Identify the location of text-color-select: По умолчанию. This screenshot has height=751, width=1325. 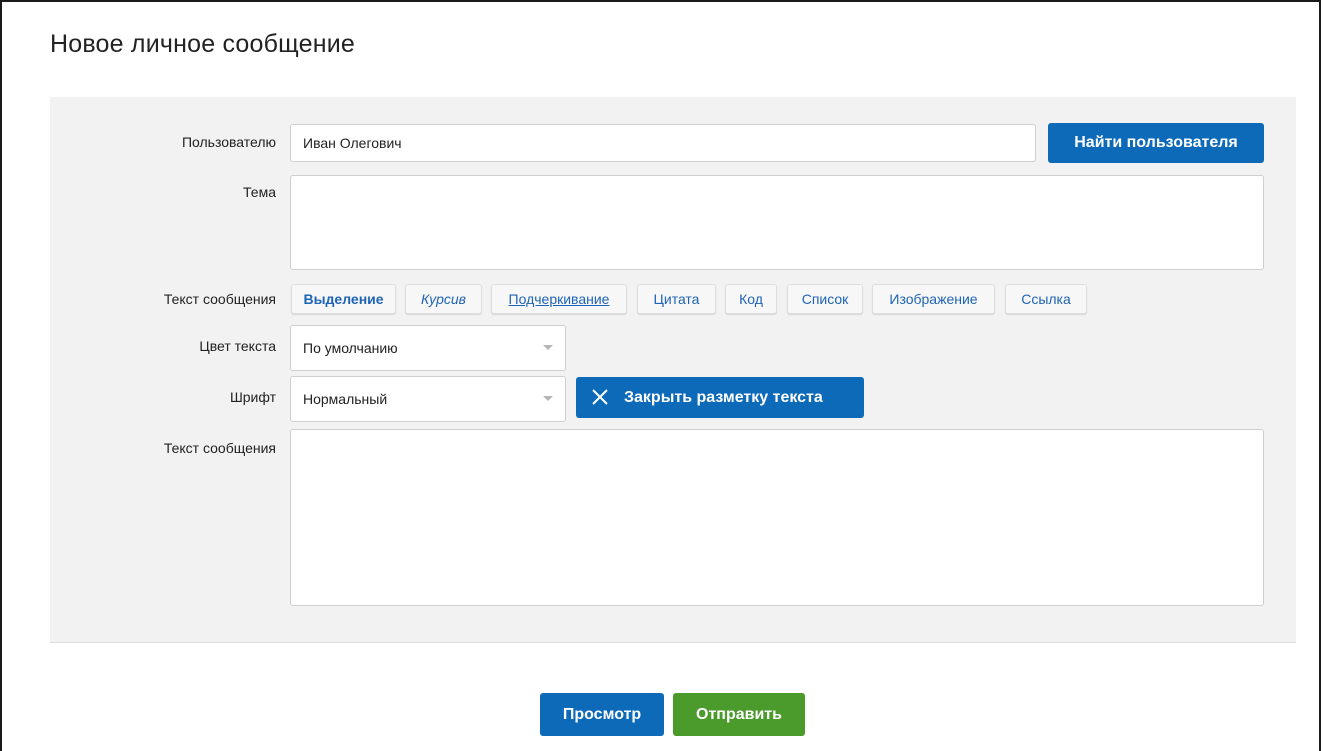
(428, 348).